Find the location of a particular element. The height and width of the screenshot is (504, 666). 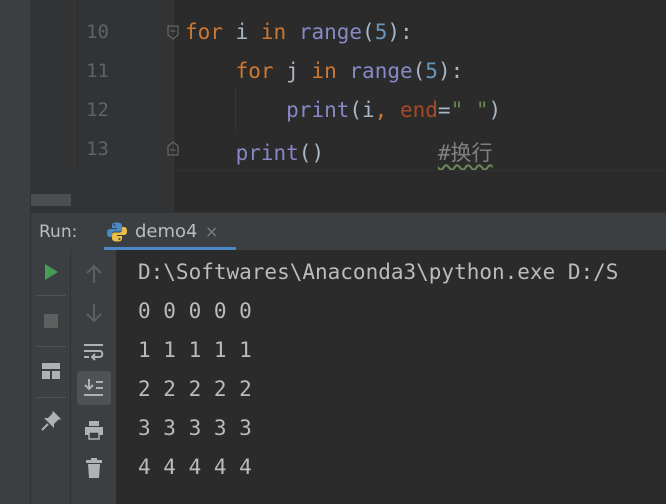

console-line: 2 2 2 2 2 is located at coordinates (195, 389).